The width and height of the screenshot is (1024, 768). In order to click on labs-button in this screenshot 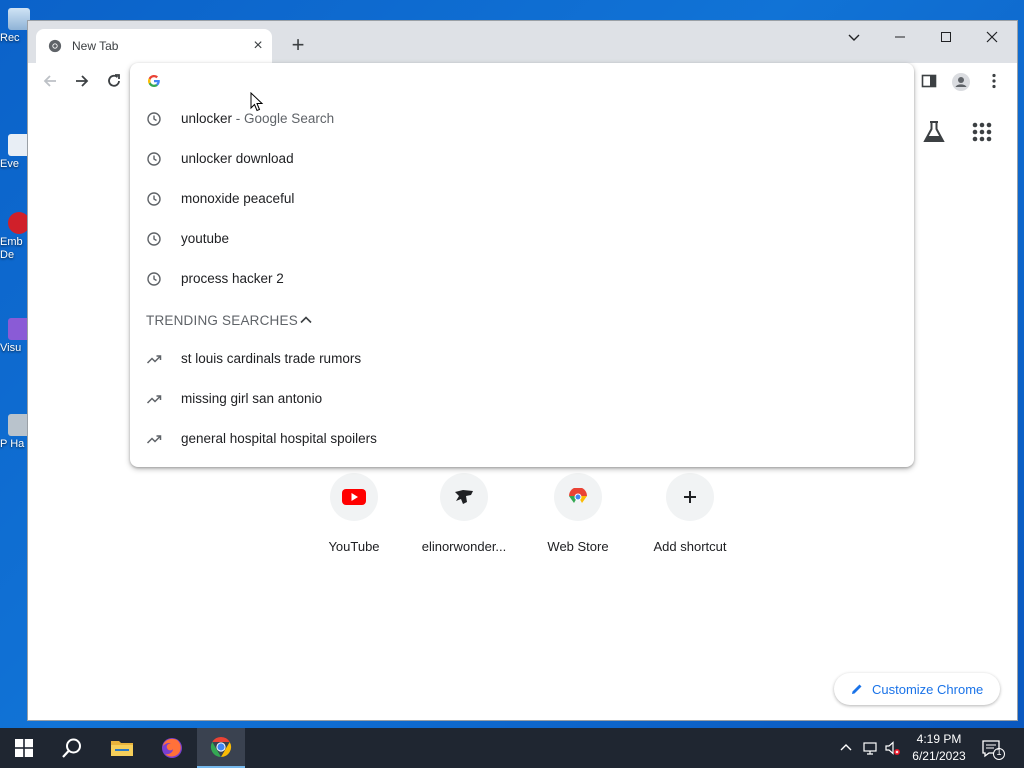, I will do `click(934, 132)`.